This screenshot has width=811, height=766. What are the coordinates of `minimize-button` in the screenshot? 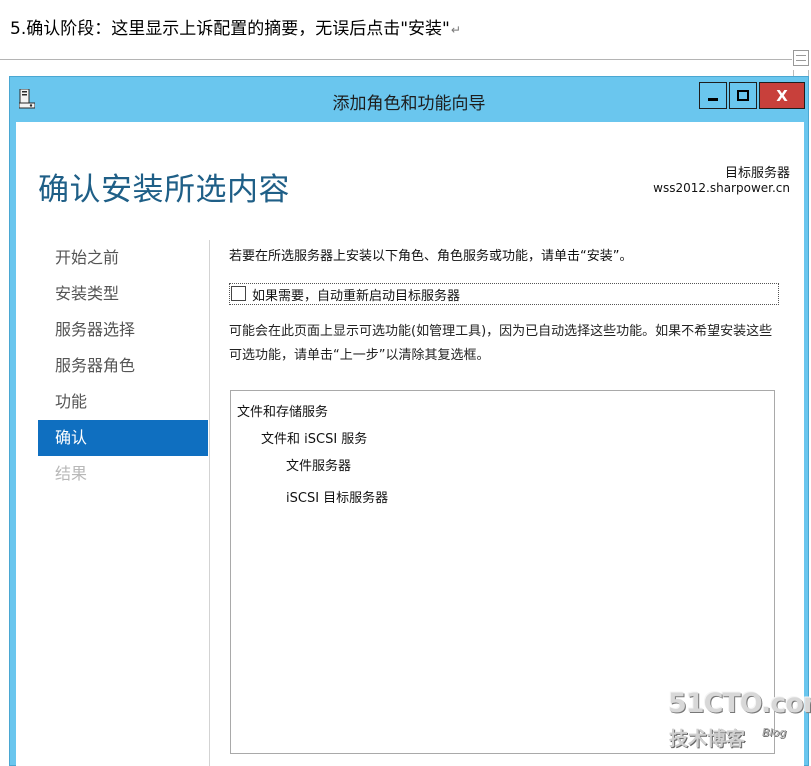 It's located at (713, 95).